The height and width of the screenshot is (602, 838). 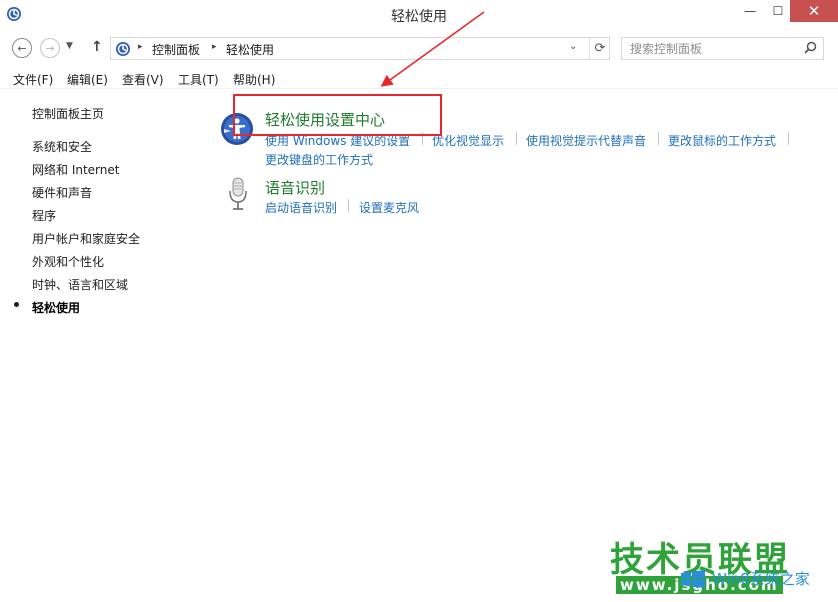 What do you see at coordinates (250, 49) in the screenshot?
I see `breadcrumb-ease-of-access: 轻松使用` at bounding box center [250, 49].